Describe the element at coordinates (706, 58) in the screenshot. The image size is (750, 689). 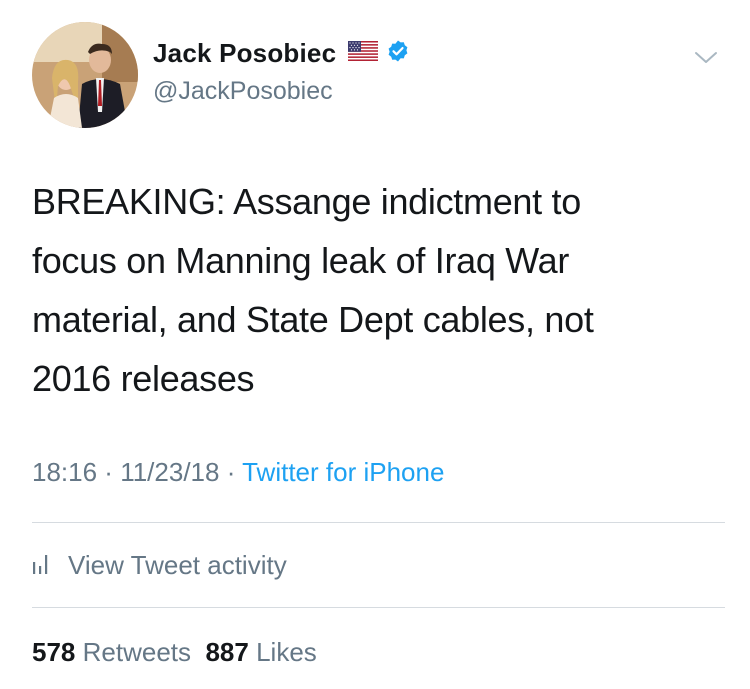
I see `chevron-down-icon` at that location.